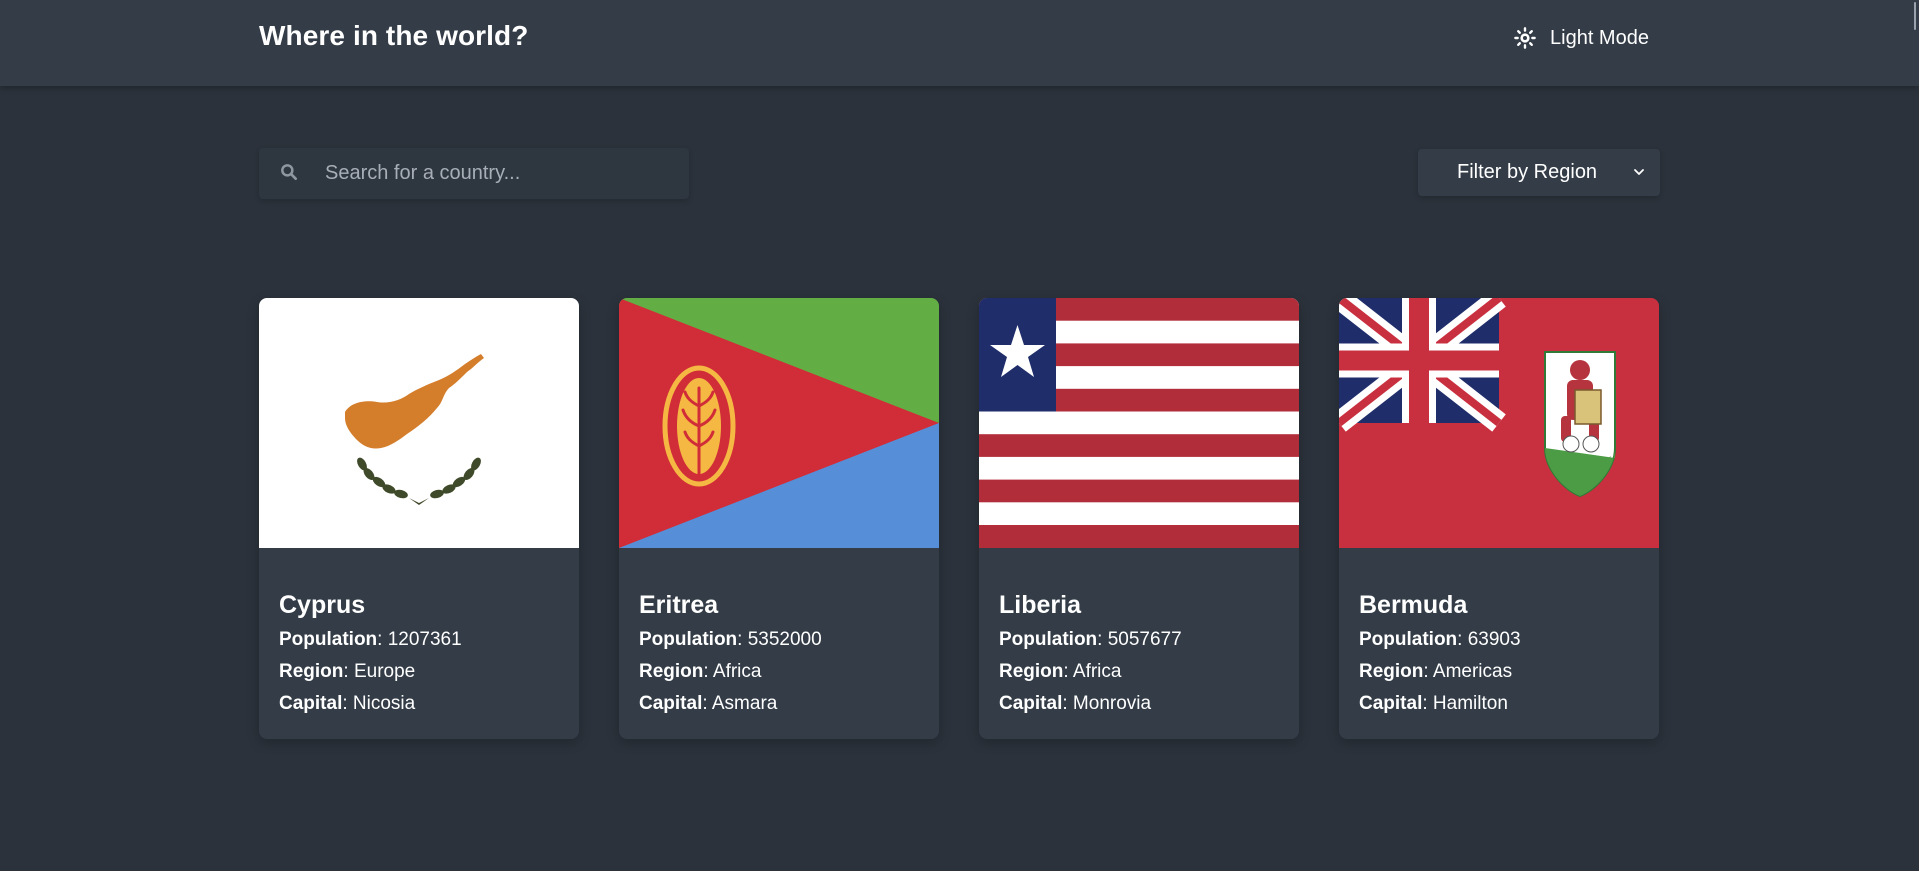 The height and width of the screenshot is (871, 1919). What do you see at coordinates (1040, 605) in the screenshot?
I see `country-name: Liberia` at bounding box center [1040, 605].